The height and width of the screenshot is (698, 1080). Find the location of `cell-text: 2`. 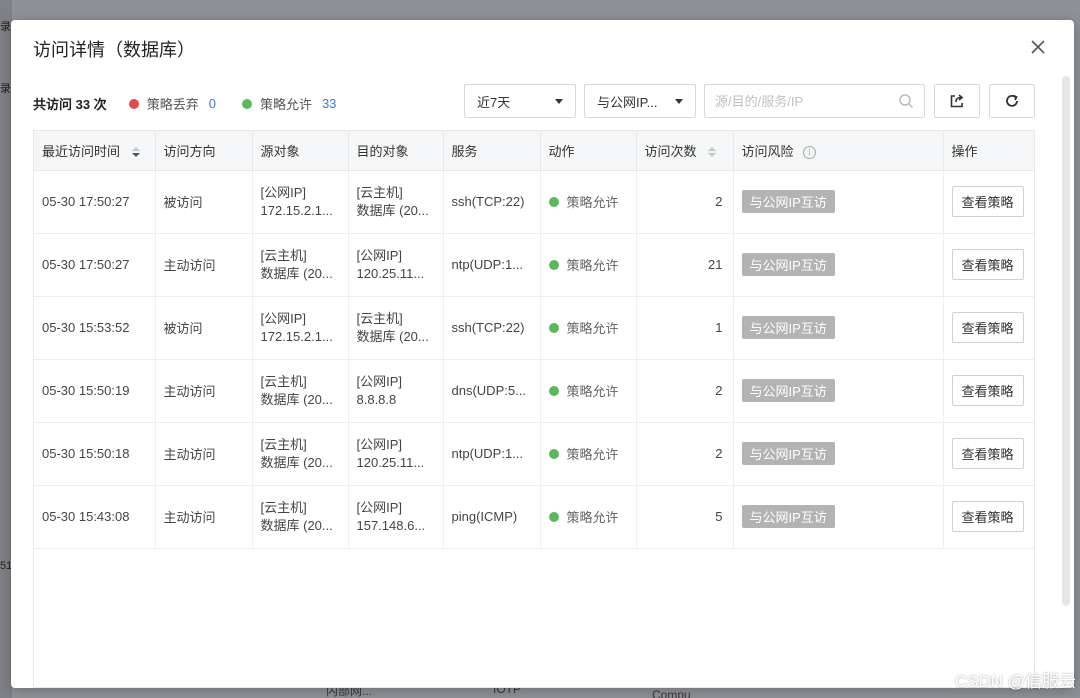

cell-text: 2 is located at coordinates (719, 453).